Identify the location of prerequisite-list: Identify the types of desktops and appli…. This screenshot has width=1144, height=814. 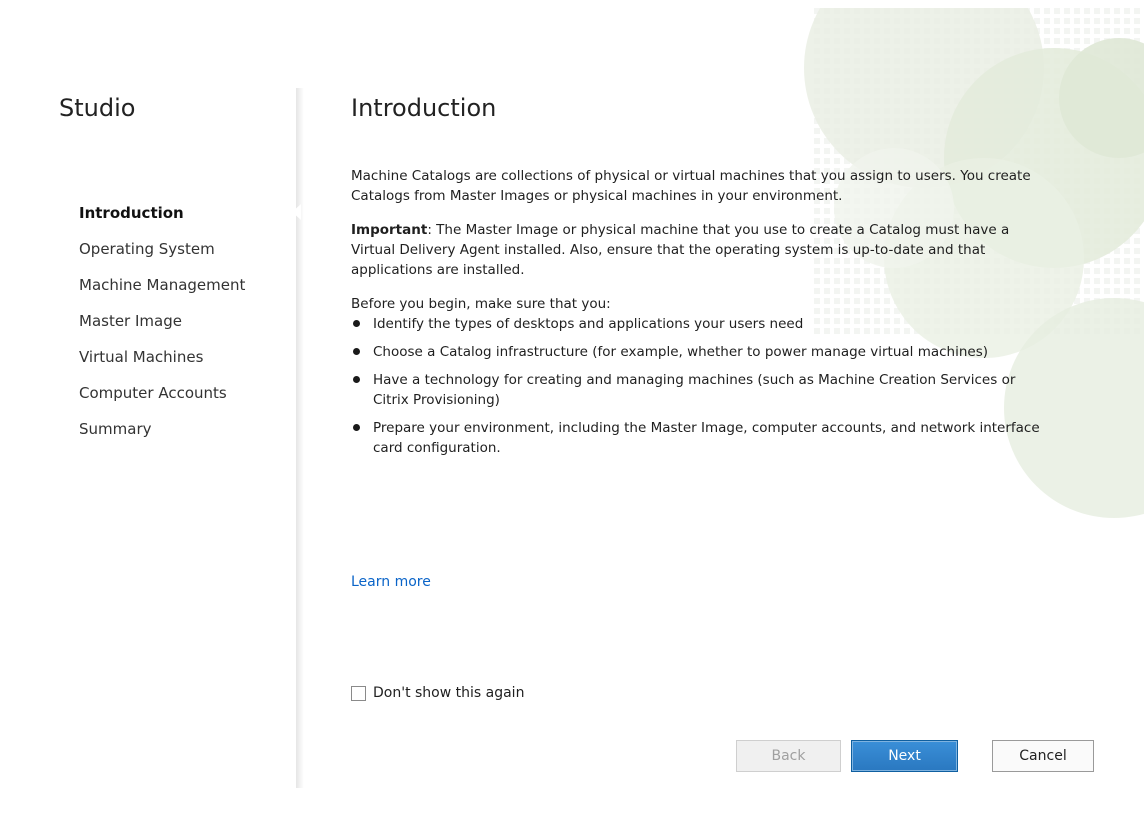
(696, 386).